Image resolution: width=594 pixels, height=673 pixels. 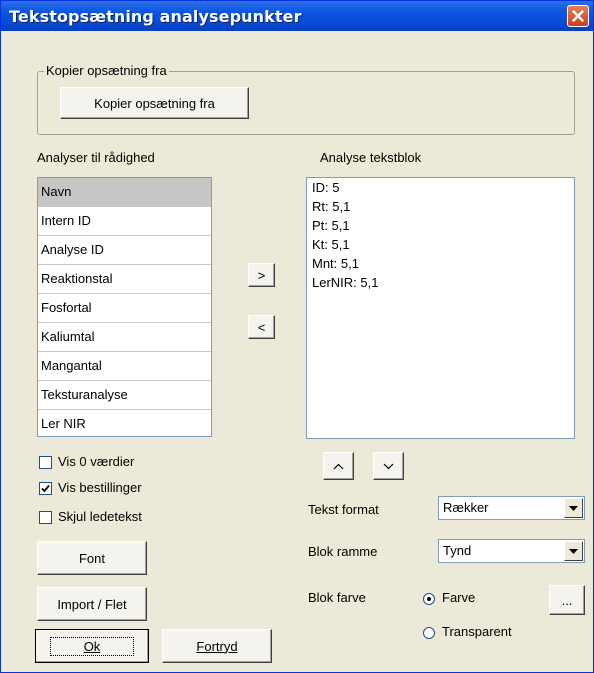 What do you see at coordinates (124, 423) in the screenshot?
I see `list-item-ler-nir: Ler NIR` at bounding box center [124, 423].